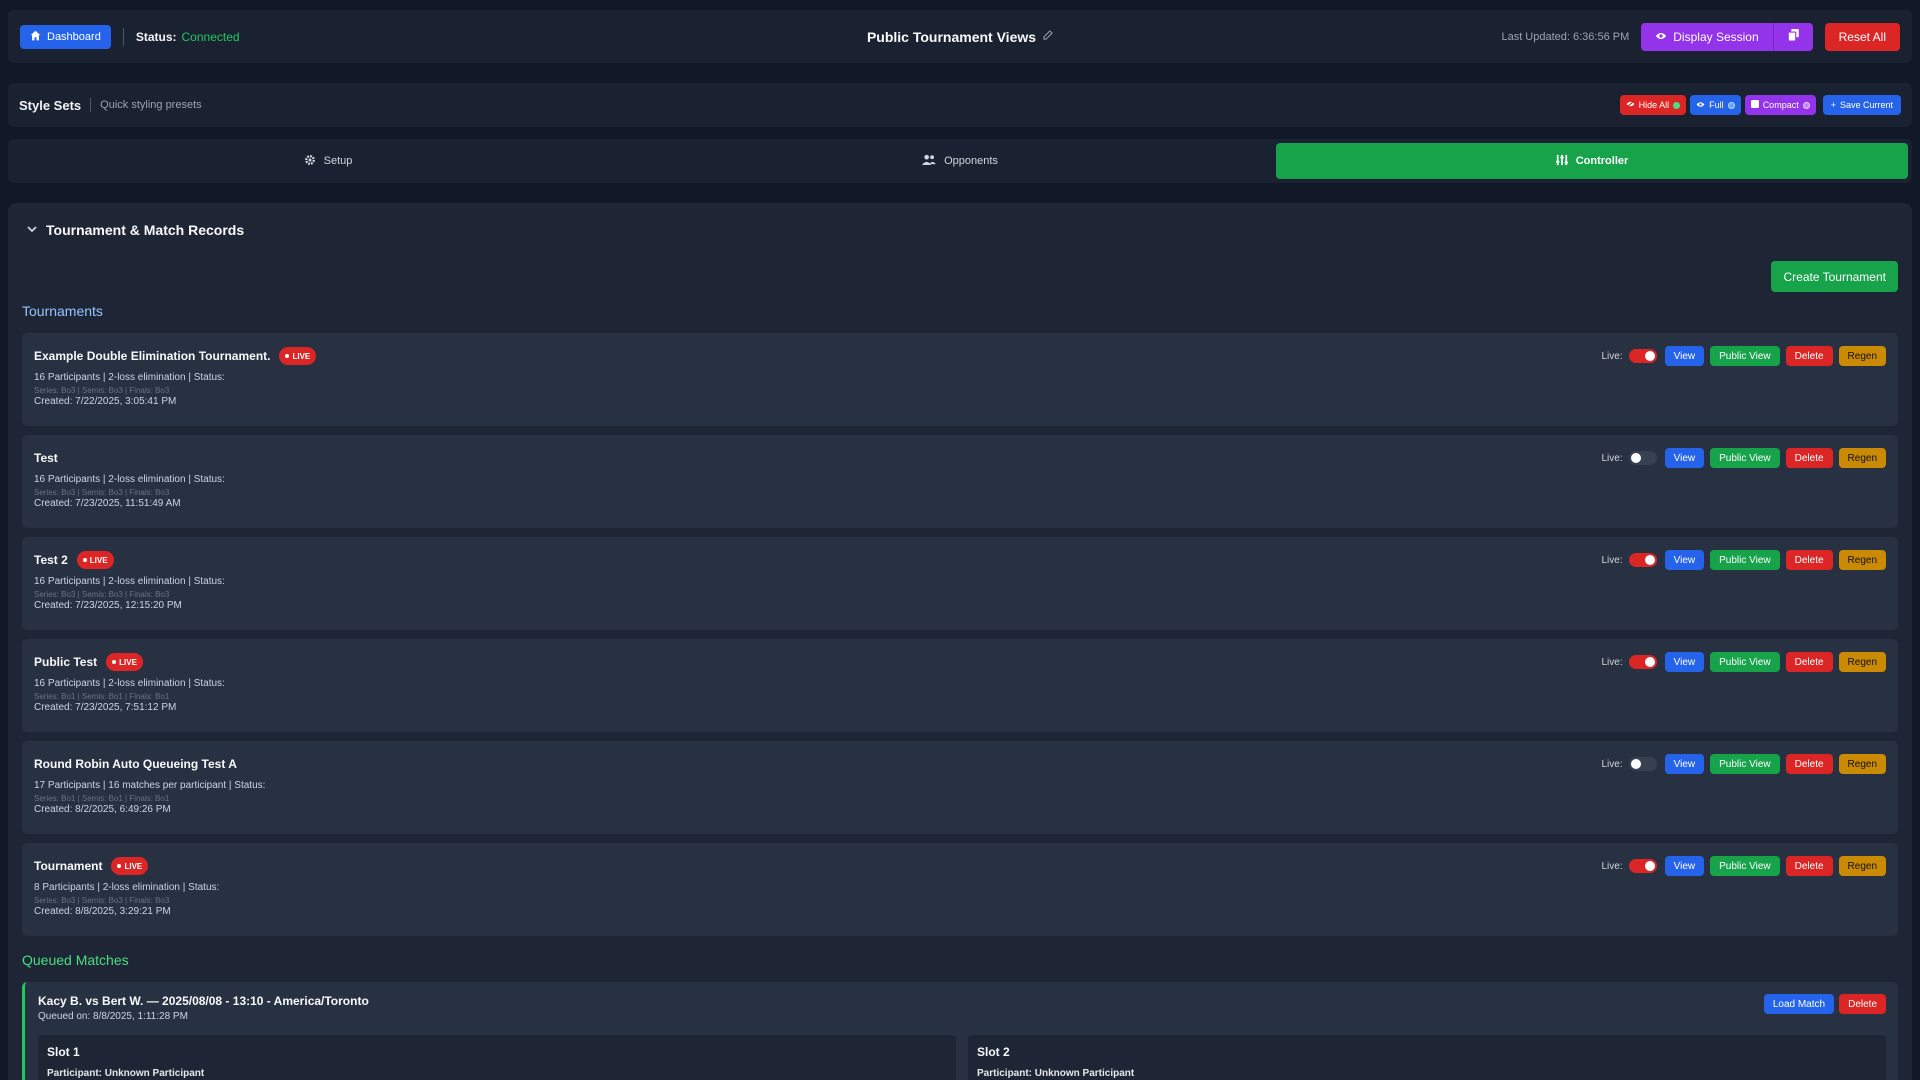 Image resolution: width=1920 pixels, height=1080 pixels. What do you see at coordinates (129, 560) in the screenshot?
I see `tournament-name-row: Test 2 LIVE` at bounding box center [129, 560].